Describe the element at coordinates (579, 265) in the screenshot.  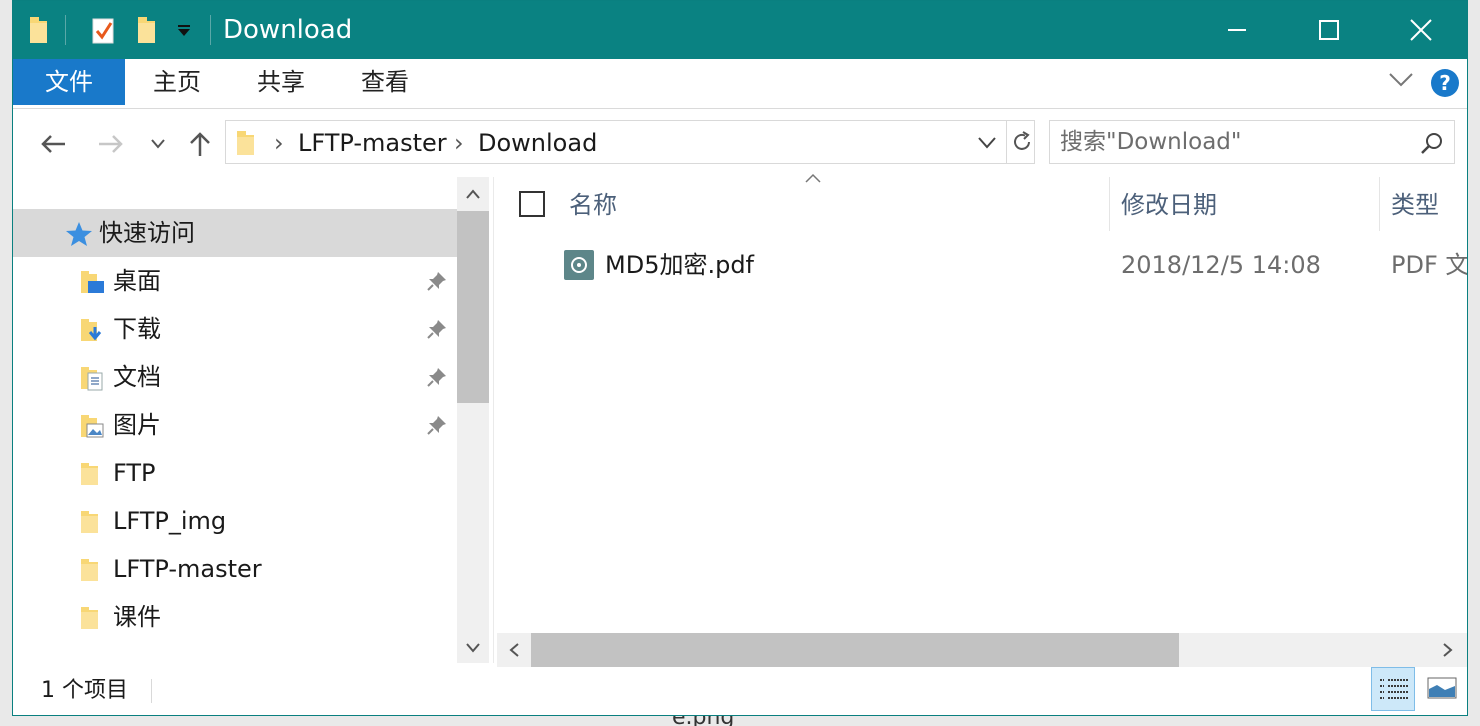
I see `pdf-file-icon` at that location.